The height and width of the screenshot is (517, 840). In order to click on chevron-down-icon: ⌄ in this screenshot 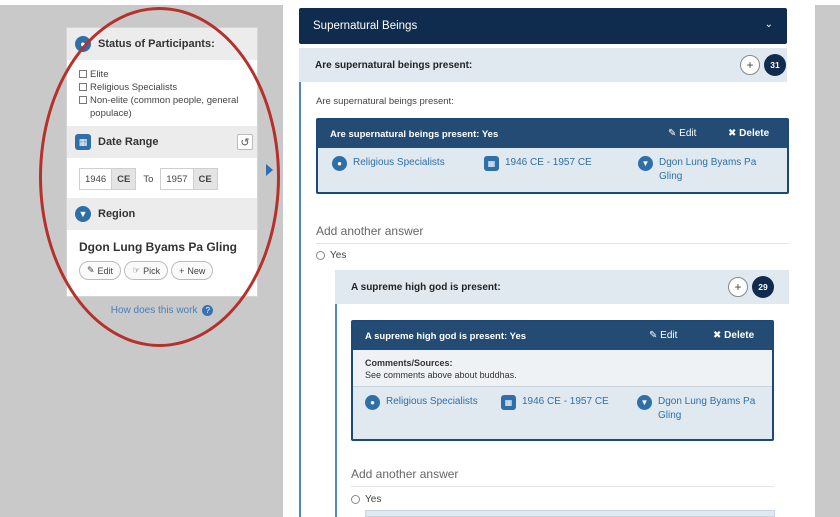, I will do `click(769, 24)`.